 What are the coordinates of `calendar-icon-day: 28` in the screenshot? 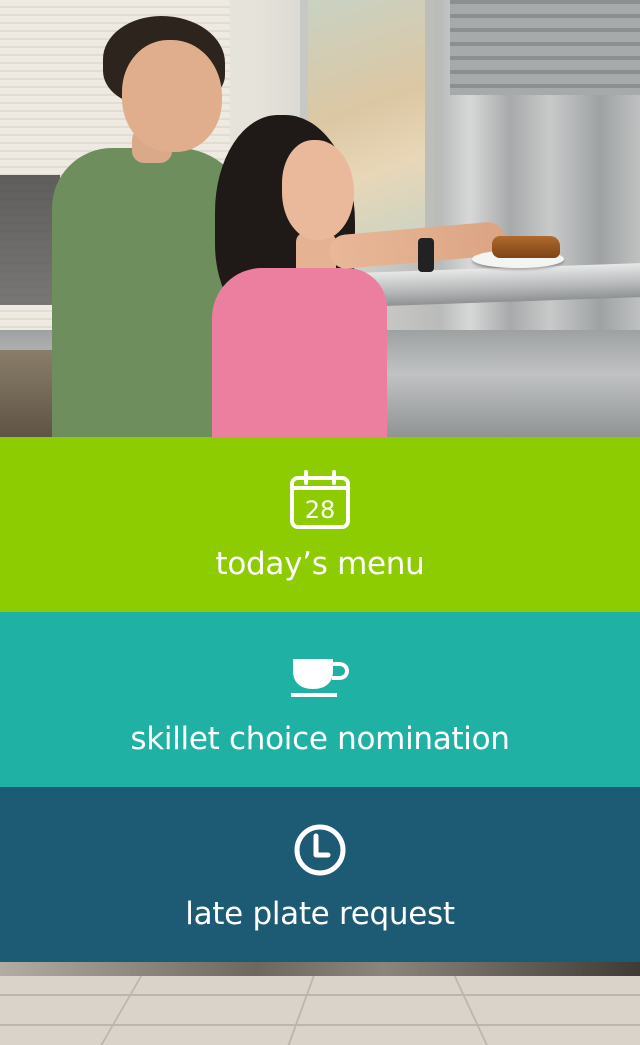 It's located at (320, 510).